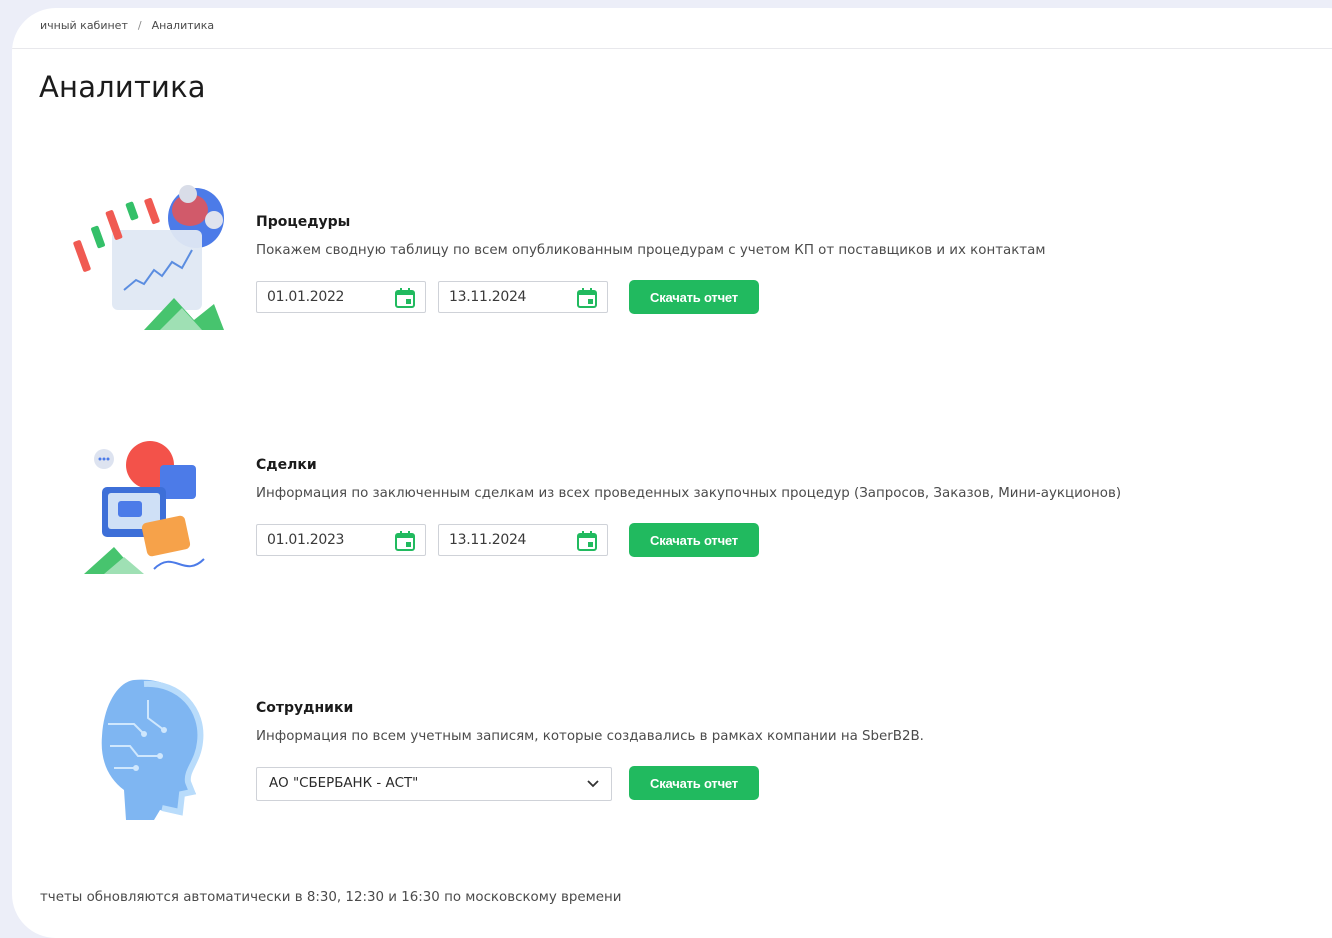 The image size is (1332, 938). I want to click on date-from-value: 01.01.2022, so click(306, 297).